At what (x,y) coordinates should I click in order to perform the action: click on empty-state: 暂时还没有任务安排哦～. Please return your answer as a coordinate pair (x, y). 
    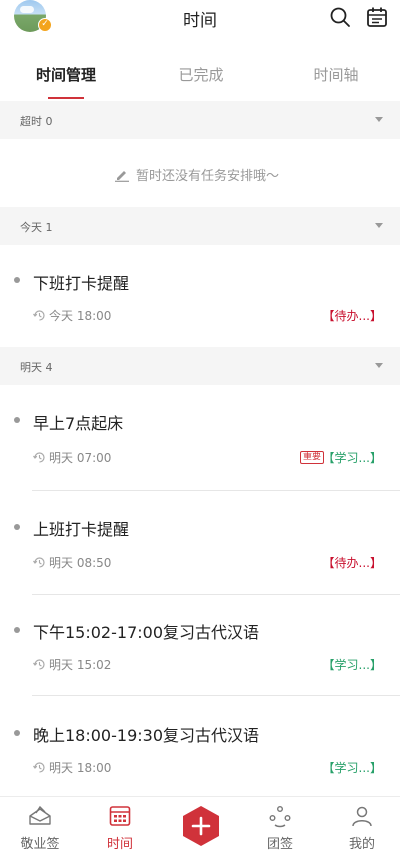
    Looking at the image, I should click on (200, 173).